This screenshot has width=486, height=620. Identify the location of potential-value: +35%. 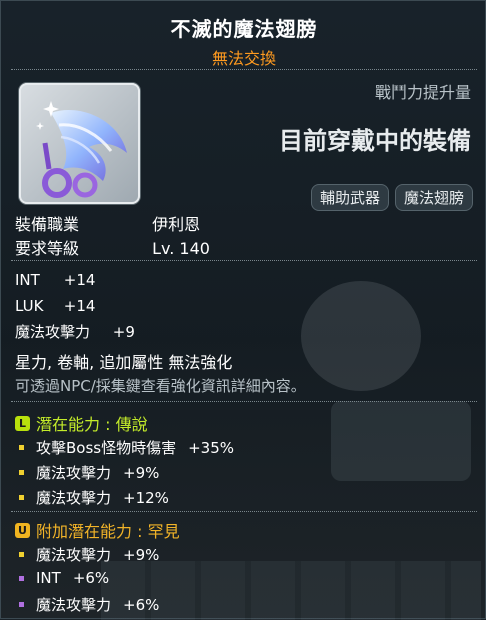
(211, 447).